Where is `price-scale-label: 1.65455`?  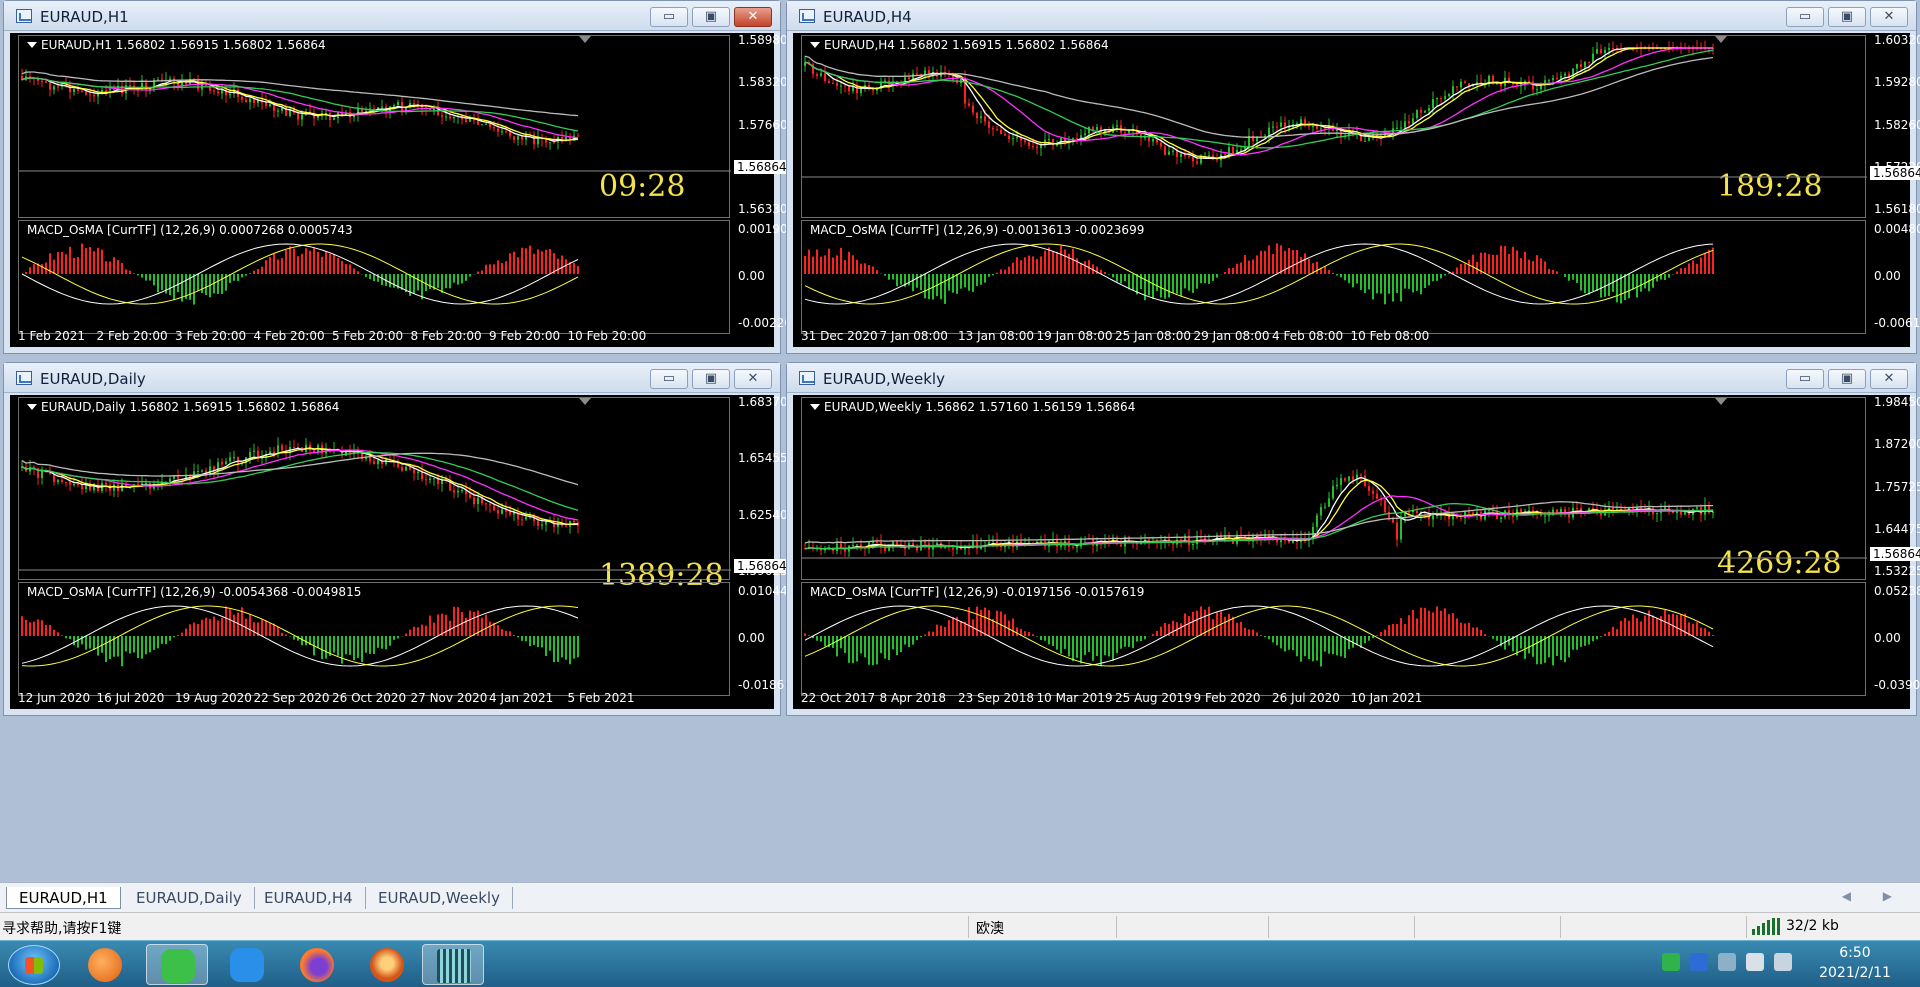 price-scale-label: 1.65455 is located at coordinates (763, 458).